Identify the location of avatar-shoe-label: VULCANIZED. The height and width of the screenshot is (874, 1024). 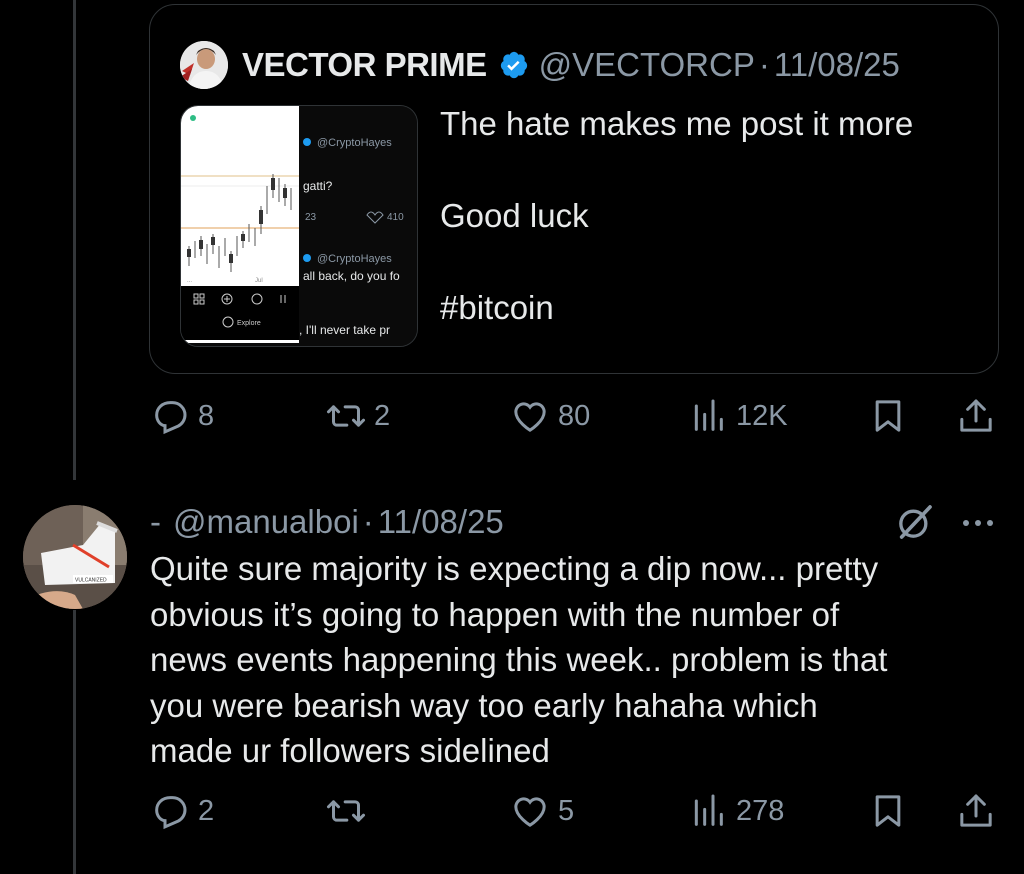
(91, 581).